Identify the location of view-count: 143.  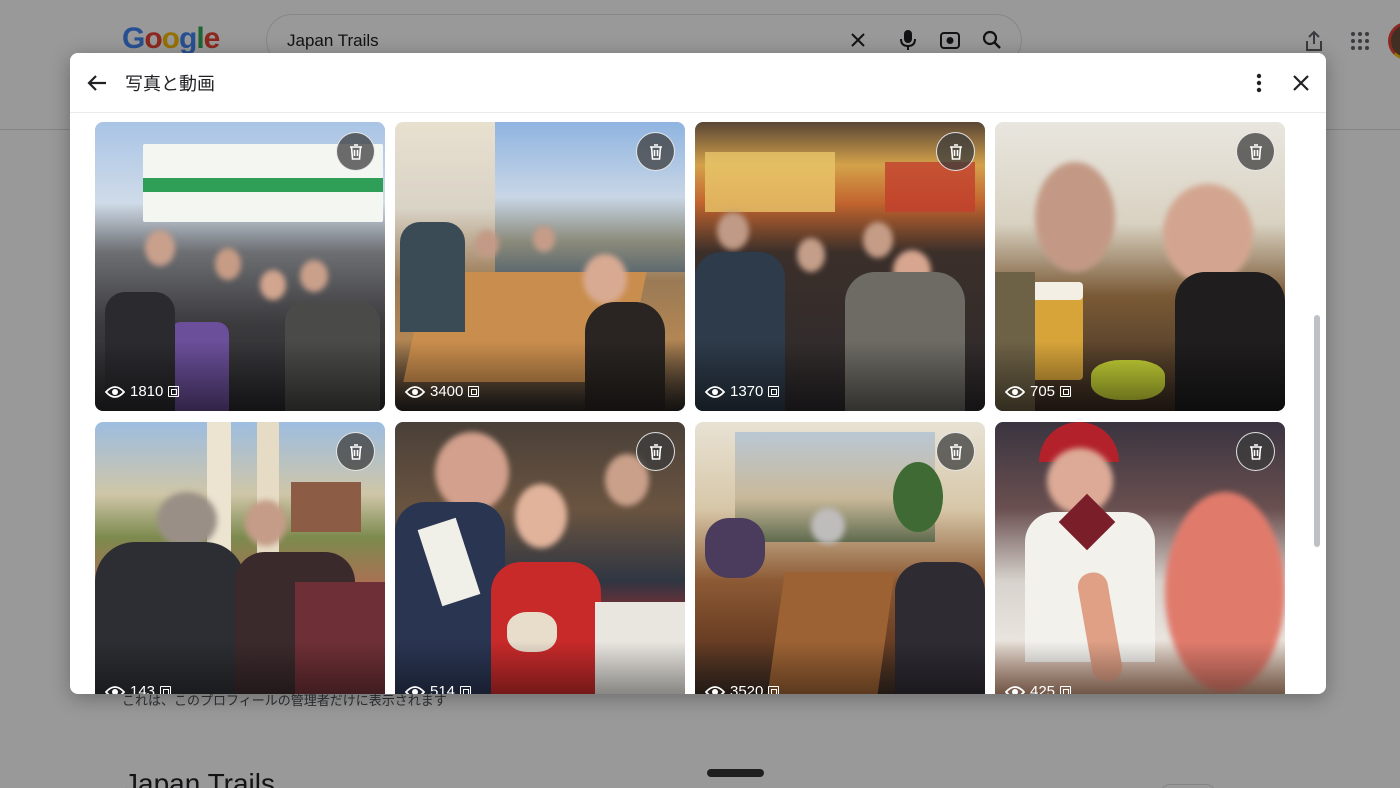
(138, 688).